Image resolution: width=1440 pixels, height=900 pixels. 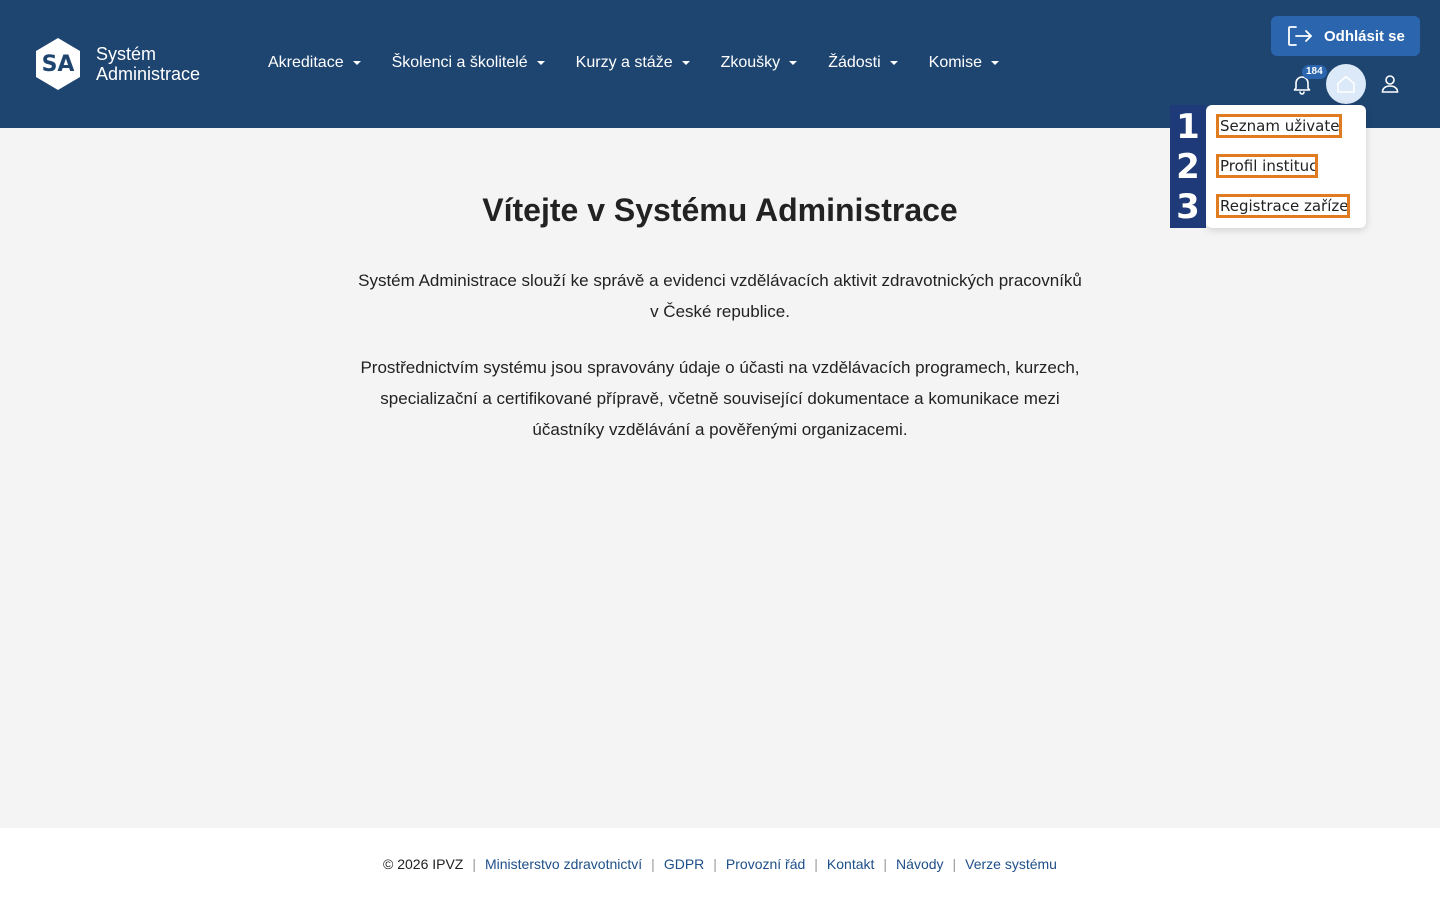 I want to click on footer-link-kontakt: Kontakt, so click(x=850, y=864).